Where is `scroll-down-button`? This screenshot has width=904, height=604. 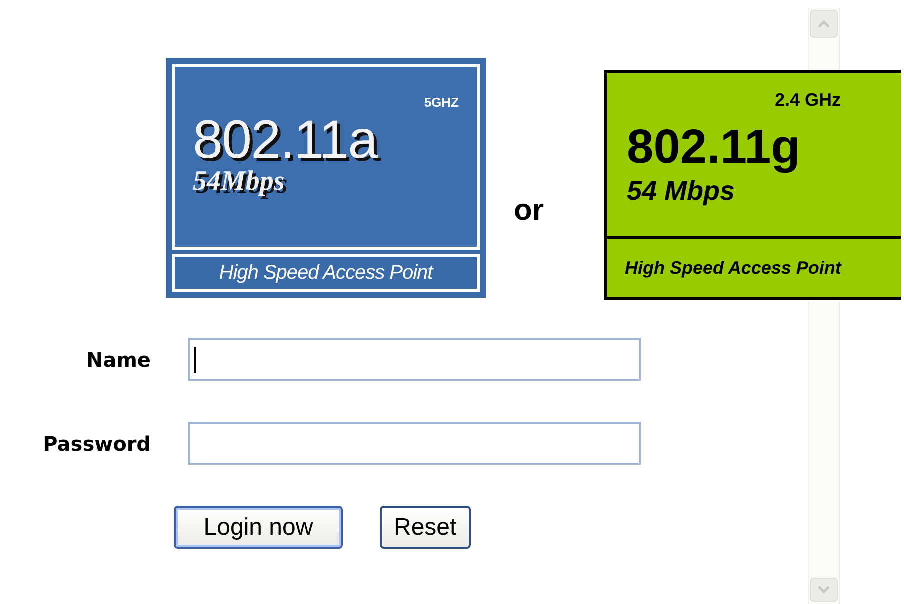
scroll-down-button is located at coordinates (824, 590).